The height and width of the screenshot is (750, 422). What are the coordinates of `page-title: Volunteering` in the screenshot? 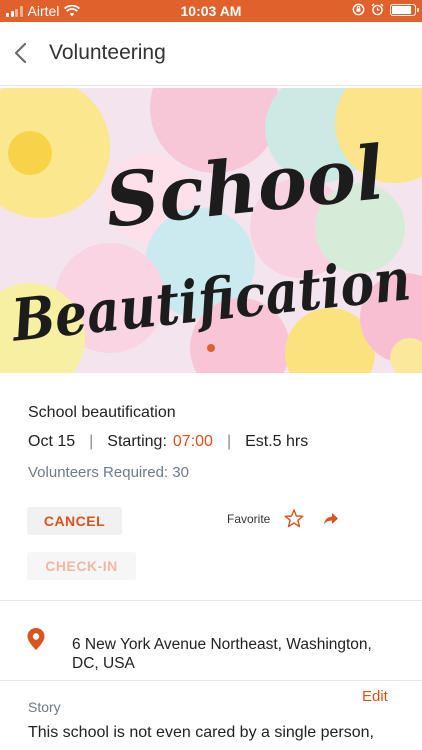 It's located at (107, 52).